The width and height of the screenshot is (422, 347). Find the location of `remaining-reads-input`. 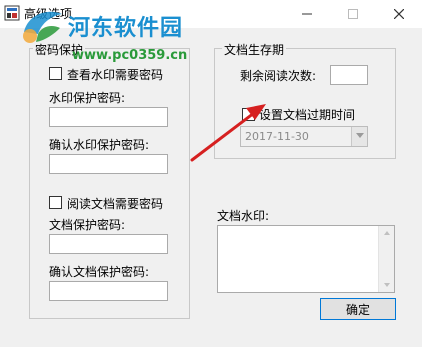

remaining-reads-input is located at coordinates (349, 75).